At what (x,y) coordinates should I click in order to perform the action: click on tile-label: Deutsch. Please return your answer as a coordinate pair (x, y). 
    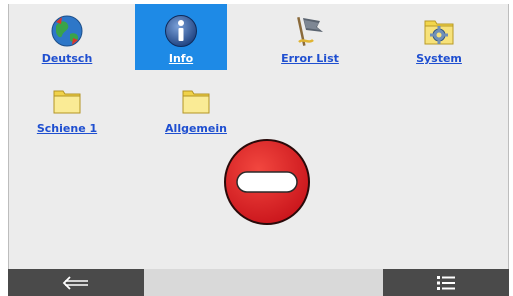
    Looking at the image, I should click on (67, 58).